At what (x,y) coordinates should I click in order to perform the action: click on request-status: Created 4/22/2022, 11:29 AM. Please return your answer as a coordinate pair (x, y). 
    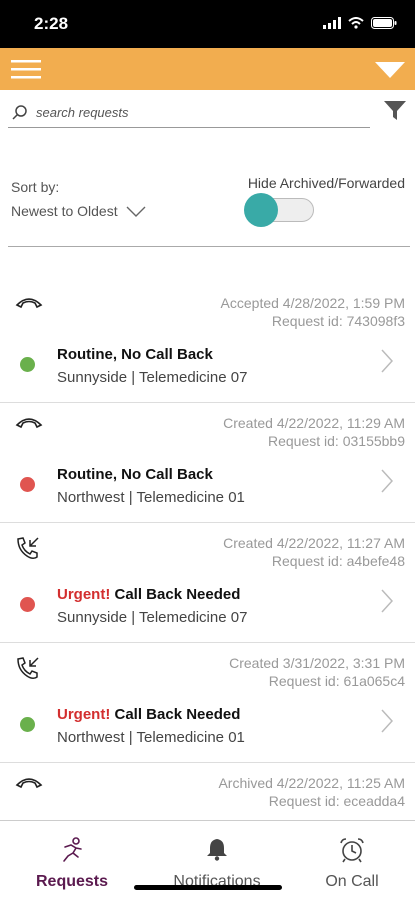
    Looking at the image, I should click on (314, 423).